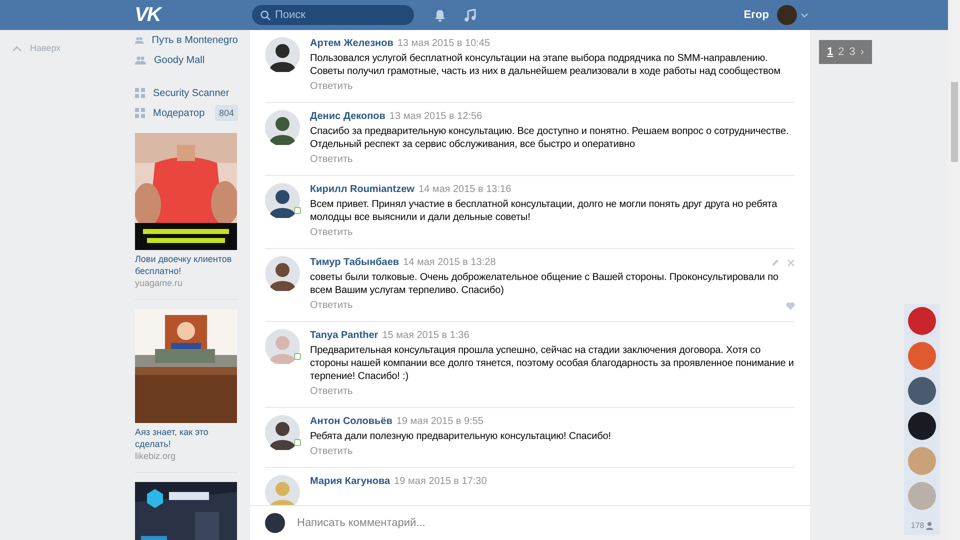 The width and height of the screenshot is (960, 540). I want to click on author-name: Кирилл Roumiantzew, so click(362, 189).